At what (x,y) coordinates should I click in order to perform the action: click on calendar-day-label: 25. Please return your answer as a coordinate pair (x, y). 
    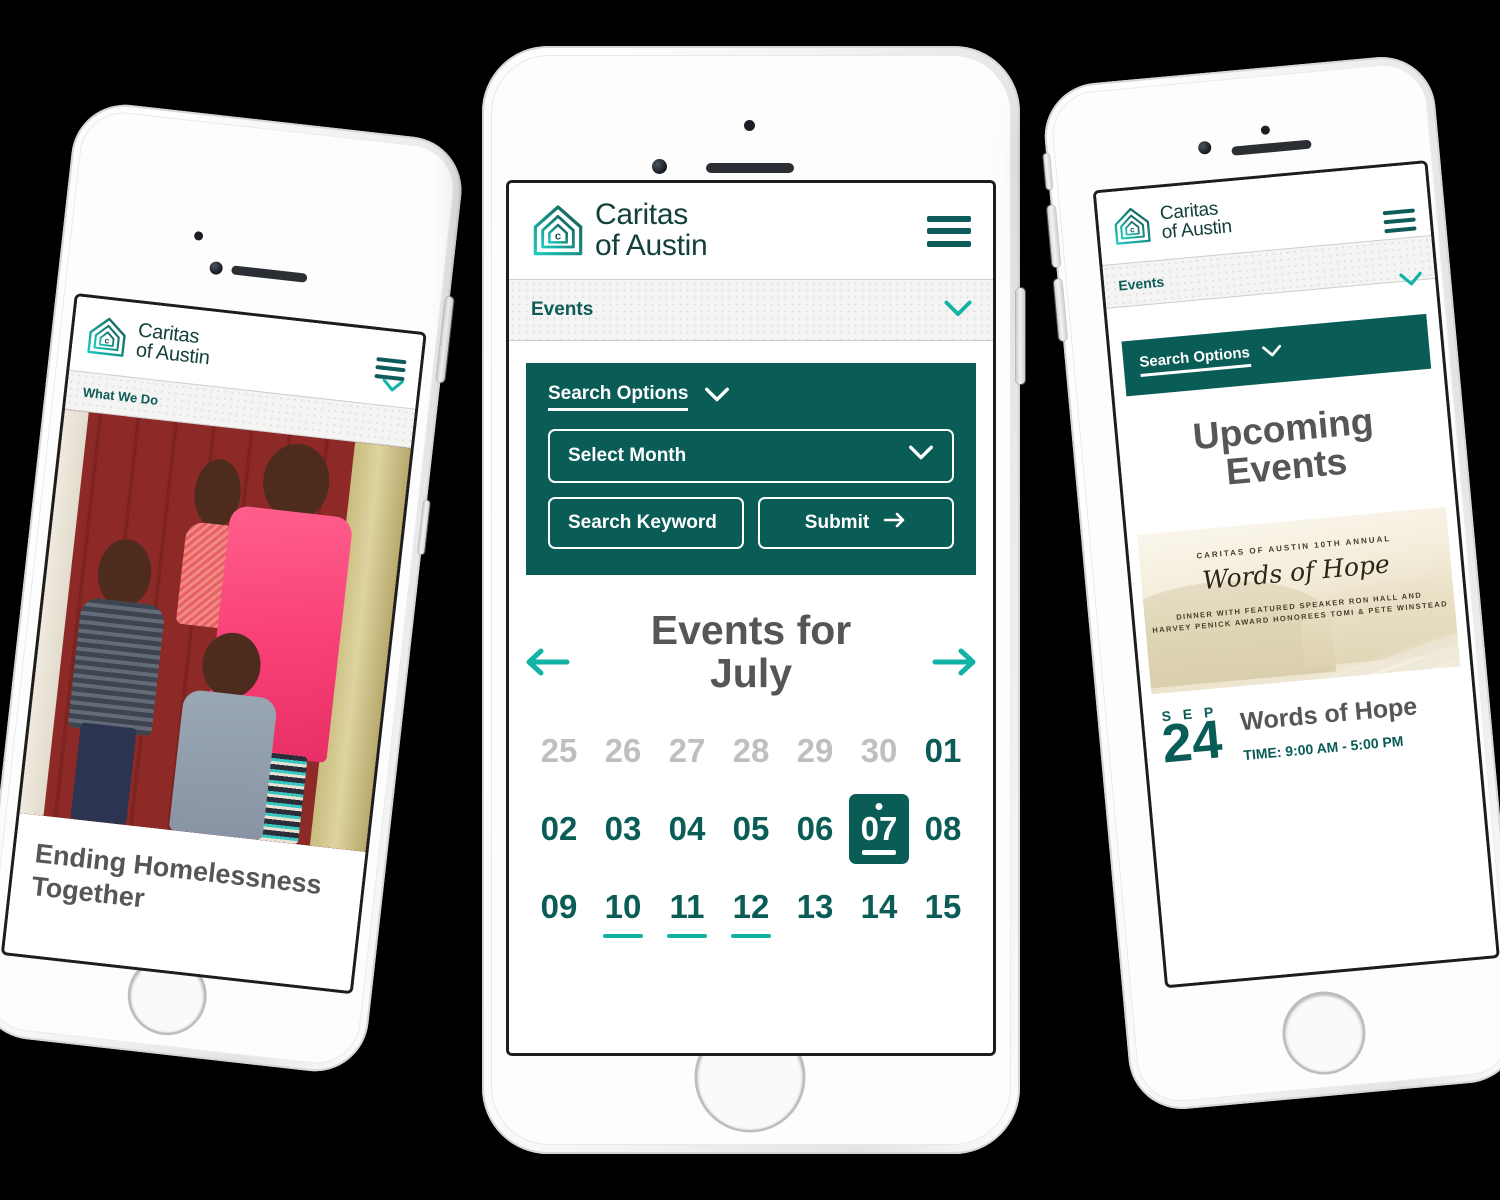
    Looking at the image, I should click on (559, 751).